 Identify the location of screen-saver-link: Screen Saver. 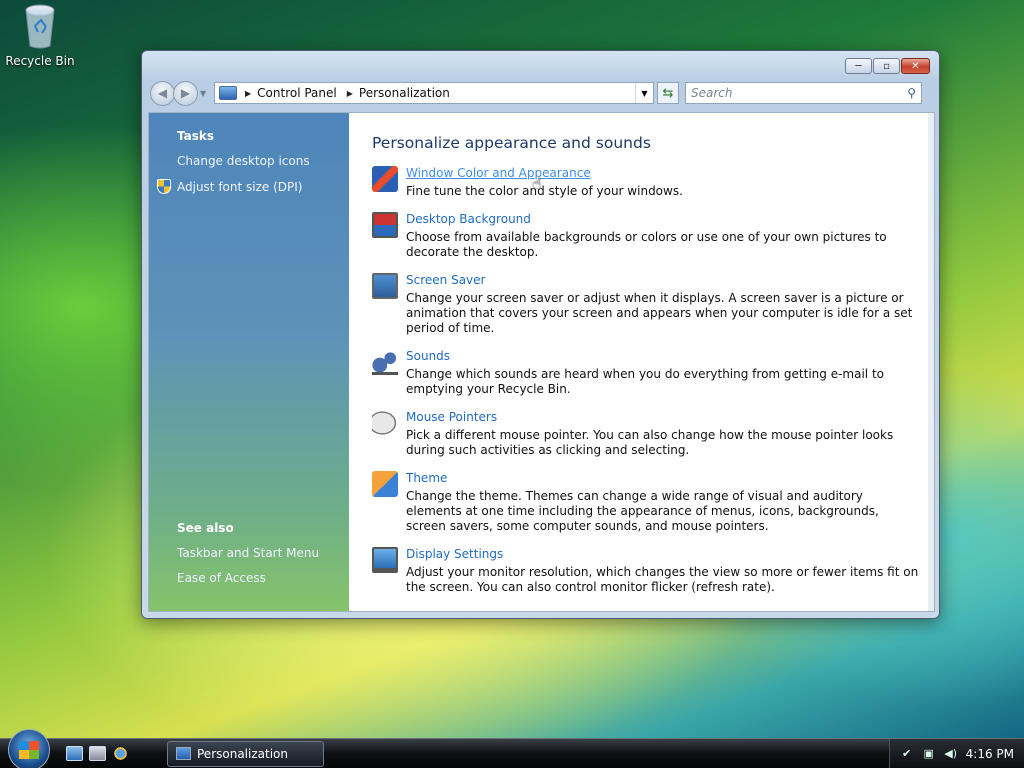
(445, 280).